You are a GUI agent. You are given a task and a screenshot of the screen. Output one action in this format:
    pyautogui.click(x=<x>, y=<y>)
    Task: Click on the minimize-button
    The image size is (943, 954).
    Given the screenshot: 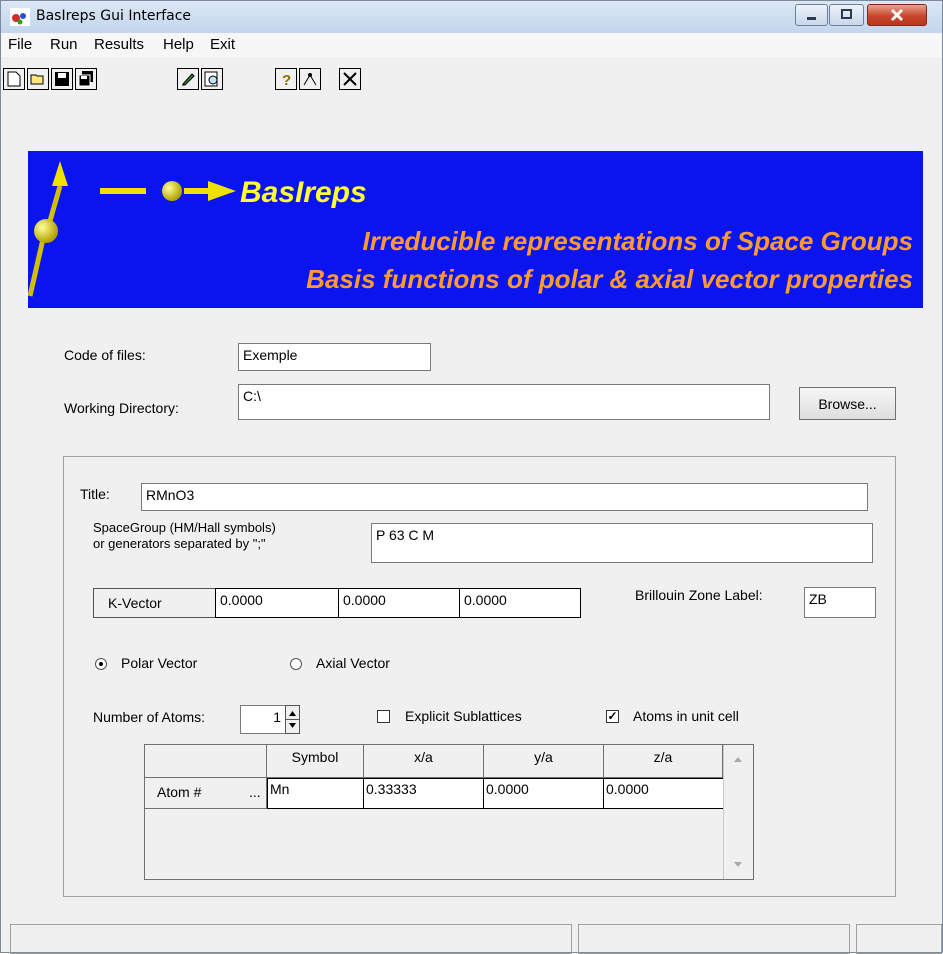 What is the action you would take?
    pyautogui.click(x=811, y=15)
    